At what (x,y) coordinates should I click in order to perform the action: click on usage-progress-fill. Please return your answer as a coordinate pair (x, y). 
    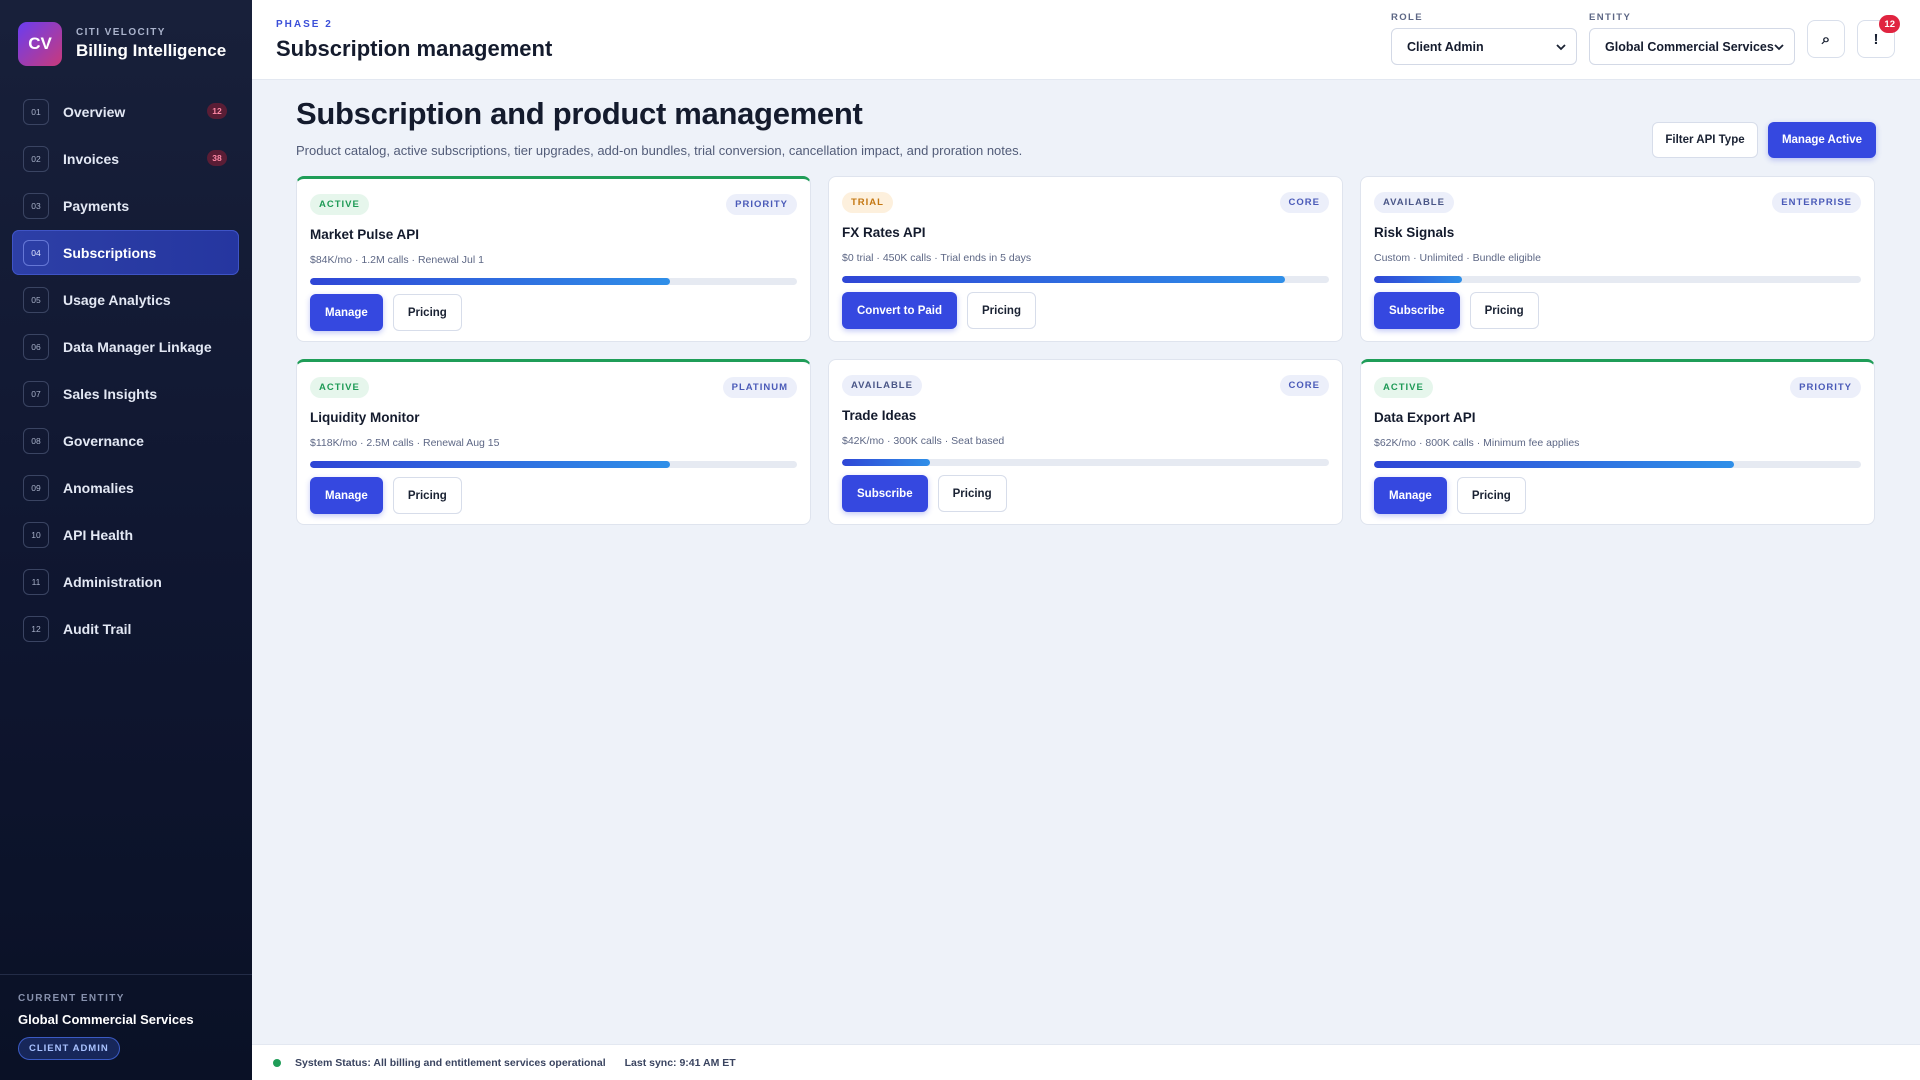
    Looking at the image, I should click on (1554, 464).